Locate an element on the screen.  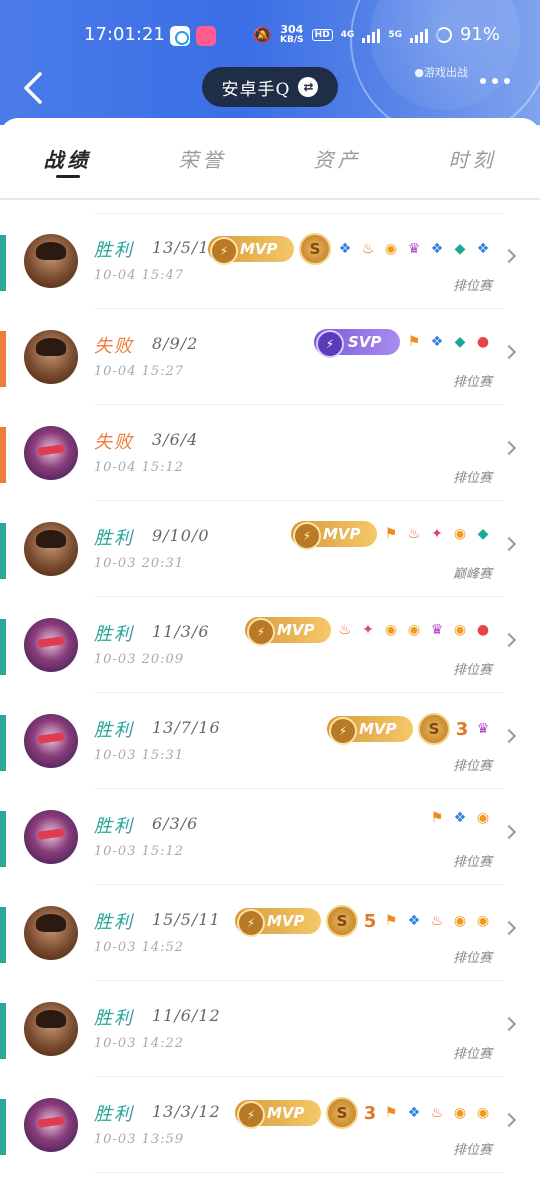
tab-label: 时刻 is located at coordinates (472, 159).